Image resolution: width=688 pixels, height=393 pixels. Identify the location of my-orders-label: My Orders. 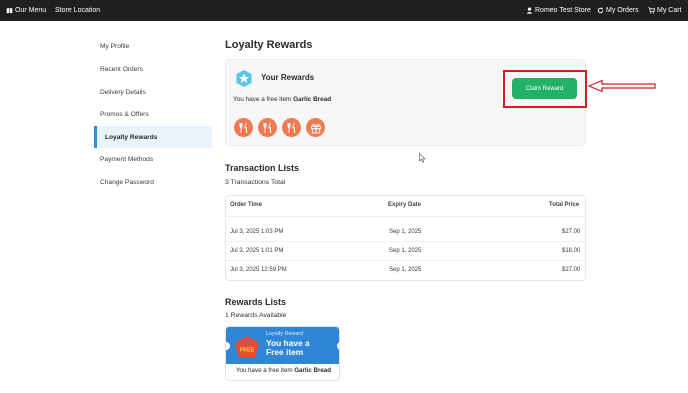
(622, 10).